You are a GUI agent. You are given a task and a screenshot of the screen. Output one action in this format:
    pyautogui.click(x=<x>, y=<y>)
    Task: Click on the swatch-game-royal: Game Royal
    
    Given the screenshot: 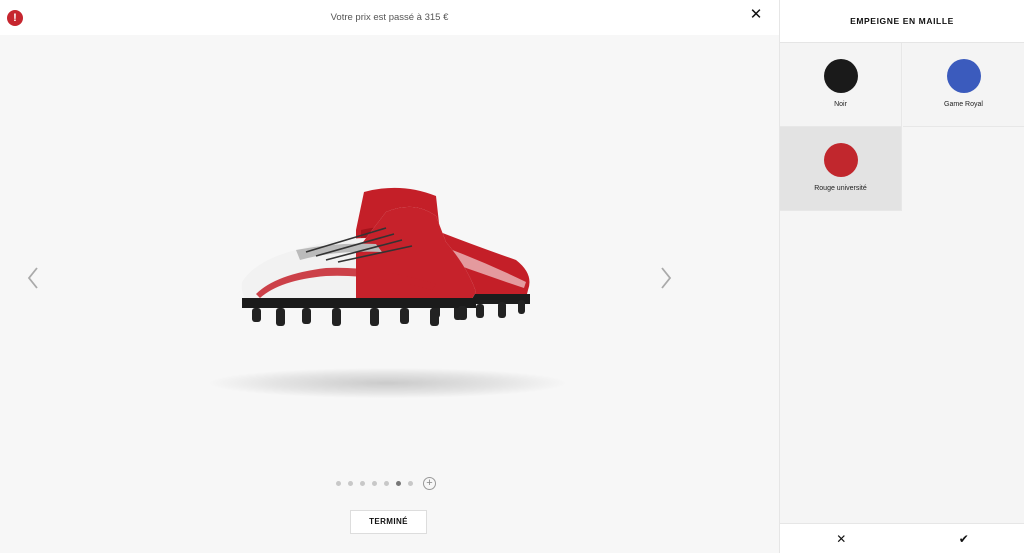 What is the action you would take?
    pyautogui.click(x=963, y=85)
    